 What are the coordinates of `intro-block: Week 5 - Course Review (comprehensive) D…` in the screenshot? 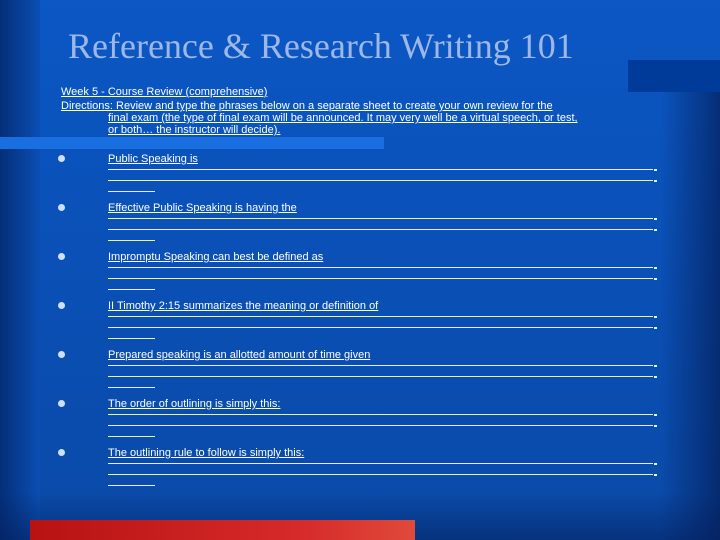 It's located at (361, 111).